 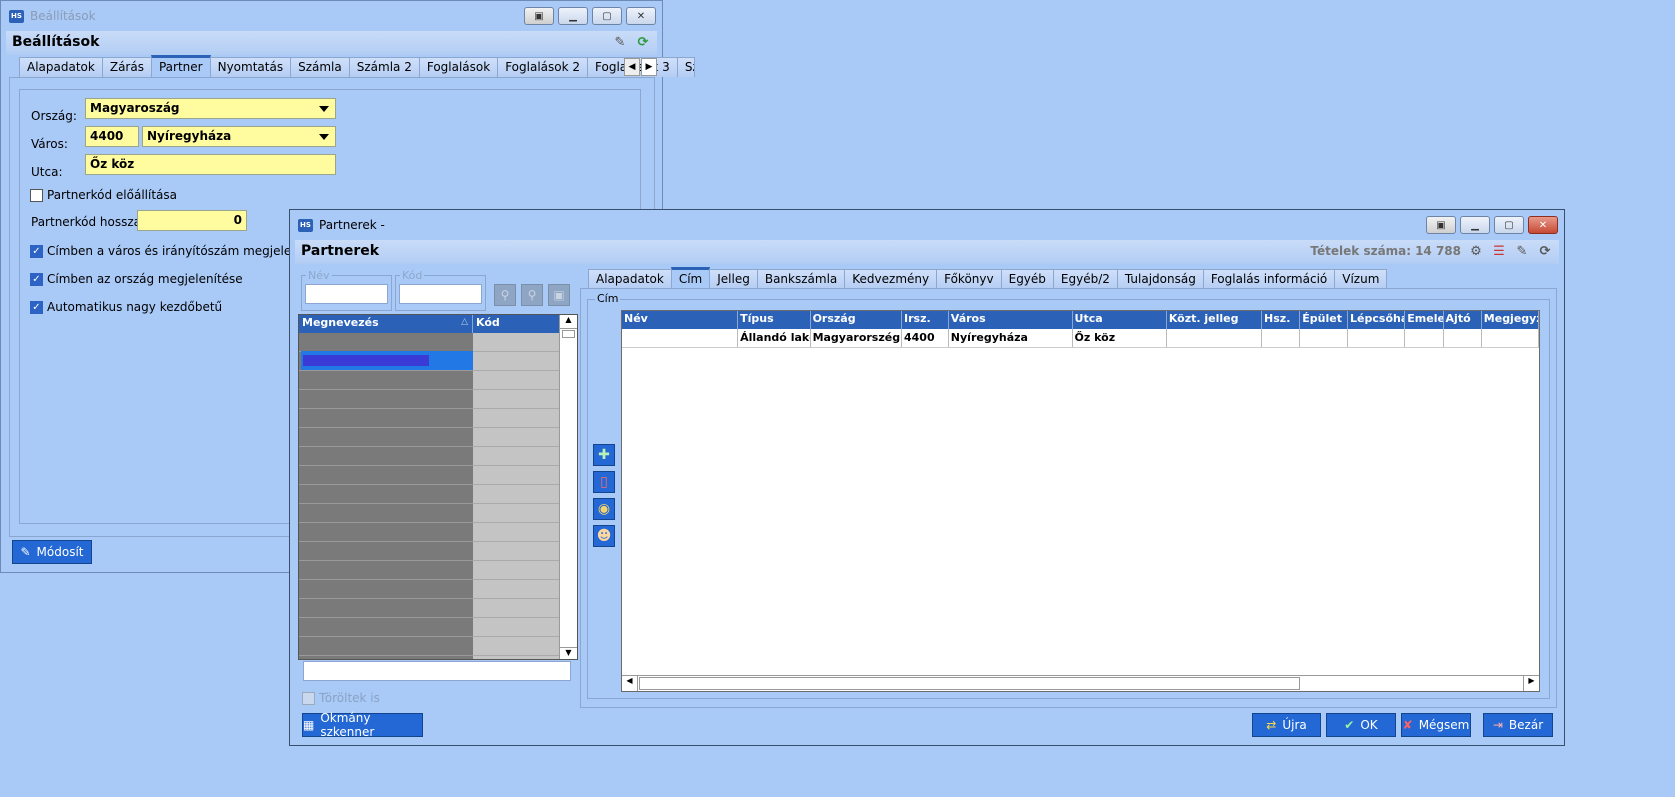 What do you see at coordinates (891, 279) in the screenshot?
I see `tab-kedvezmeny: Kedvezmény` at bounding box center [891, 279].